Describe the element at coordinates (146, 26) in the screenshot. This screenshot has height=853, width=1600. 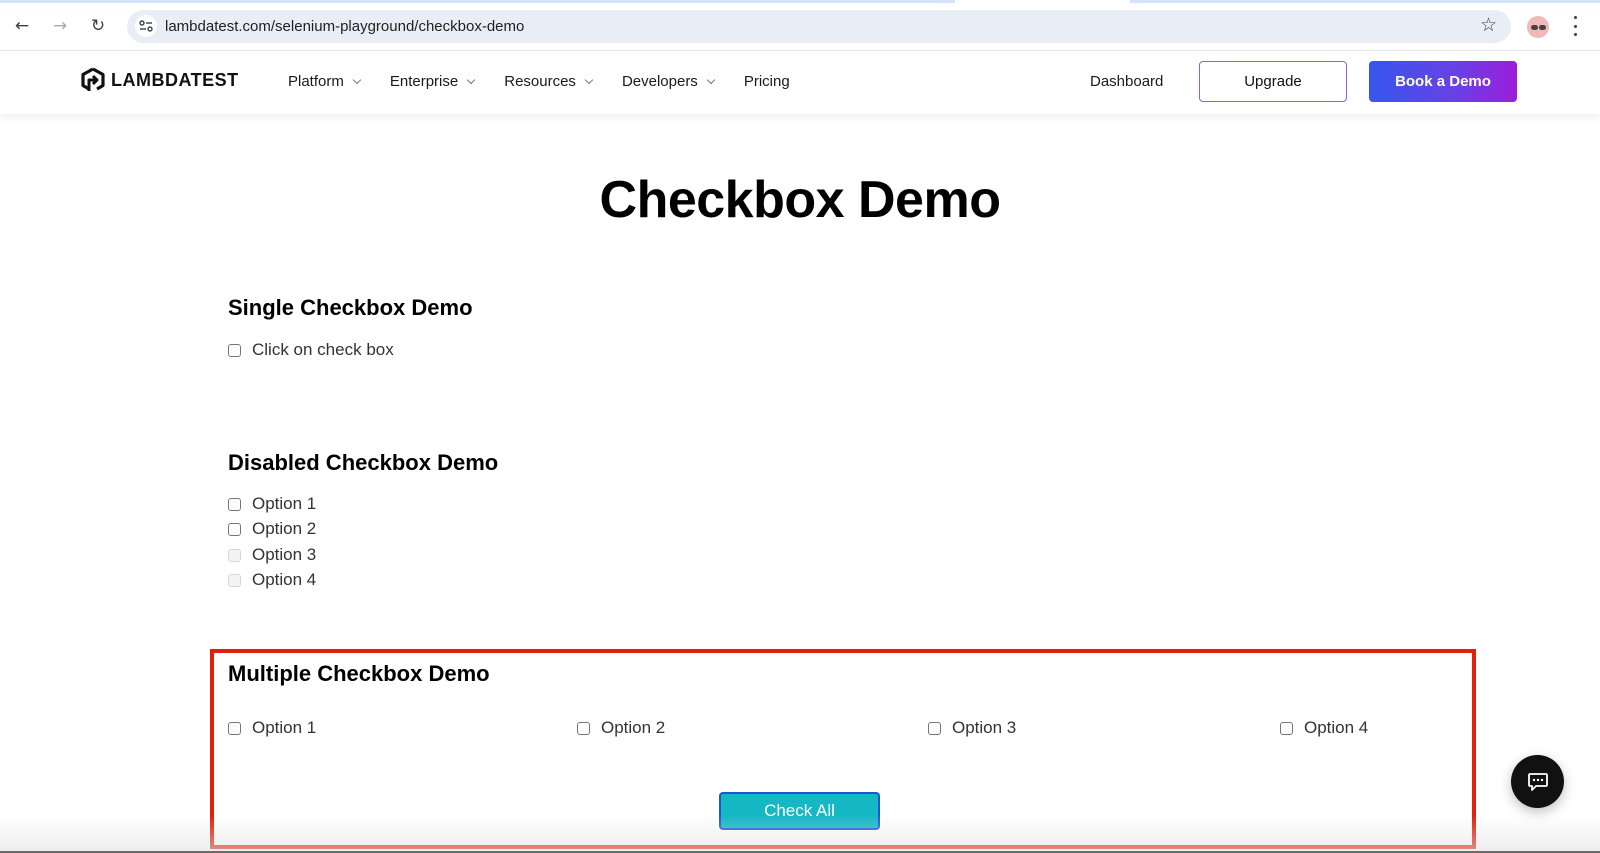
I see `site-info-icon` at that location.